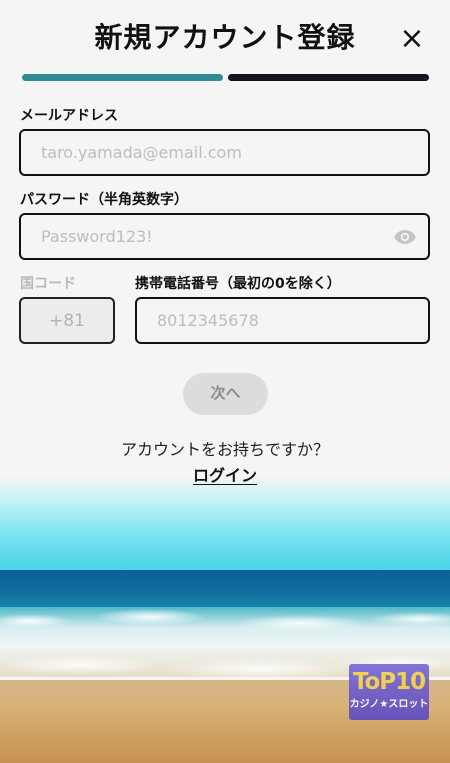  Describe the element at coordinates (225, 474) in the screenshot. I see `login-link: ログイン` at that location.